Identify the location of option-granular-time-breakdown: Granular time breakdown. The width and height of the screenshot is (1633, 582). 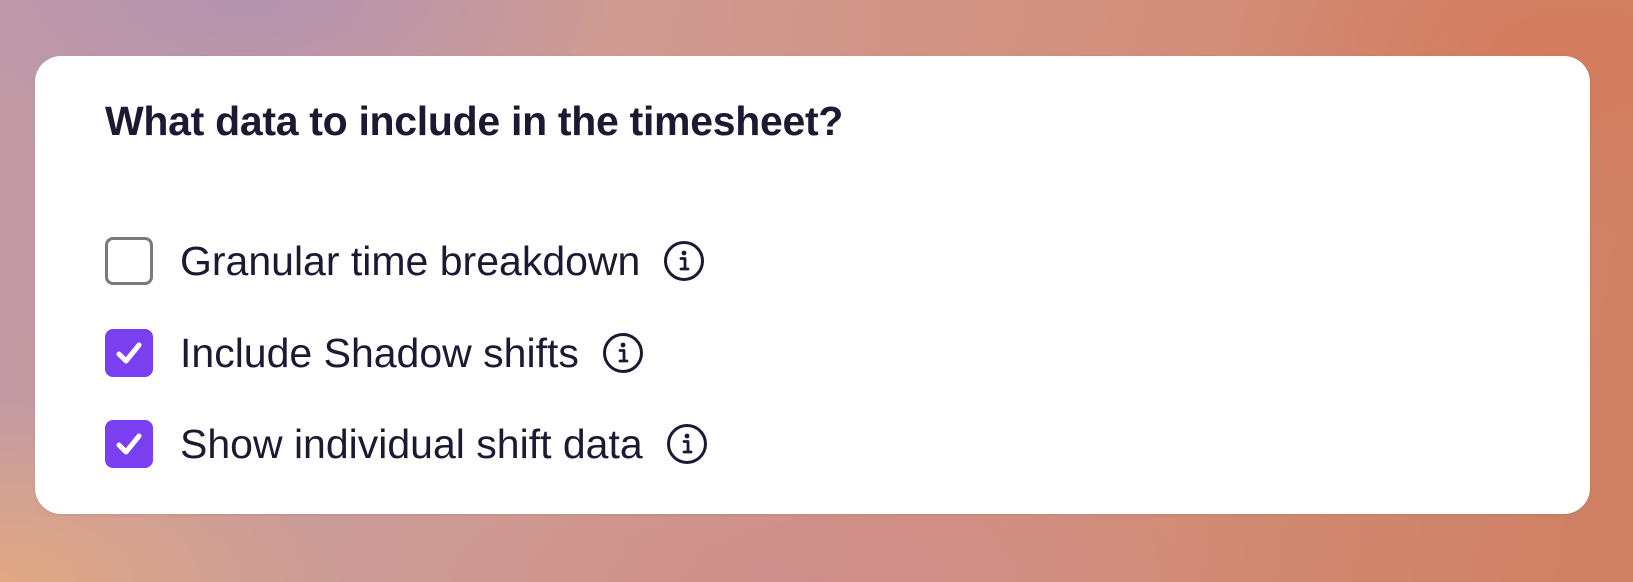
(405, 261).